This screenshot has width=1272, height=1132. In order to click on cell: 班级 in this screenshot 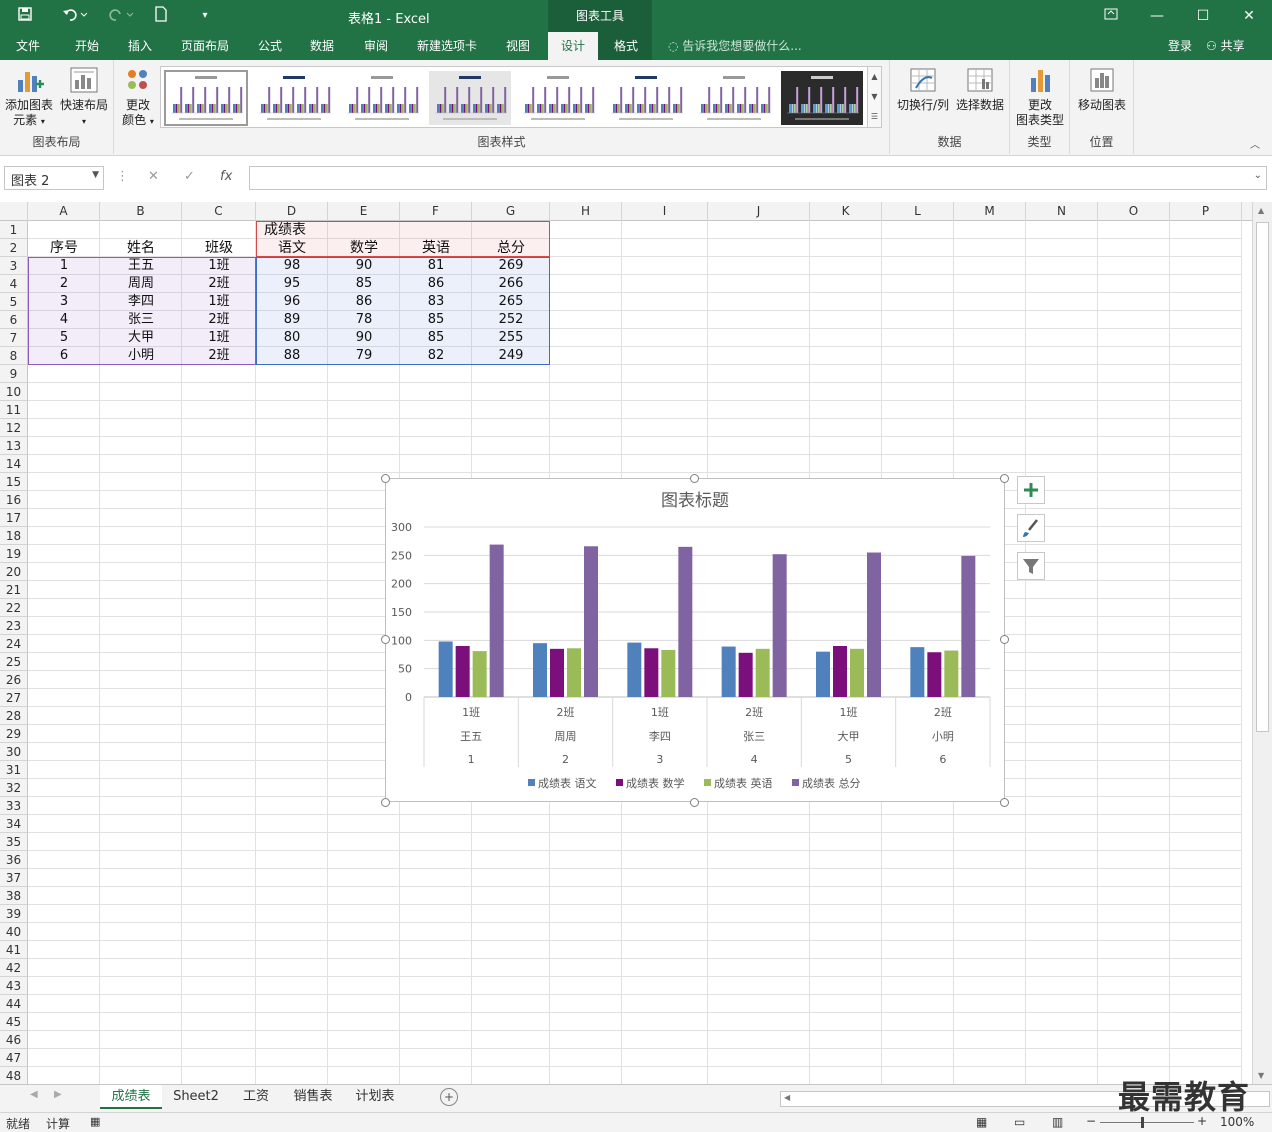, I will do `click(219, 248)`.